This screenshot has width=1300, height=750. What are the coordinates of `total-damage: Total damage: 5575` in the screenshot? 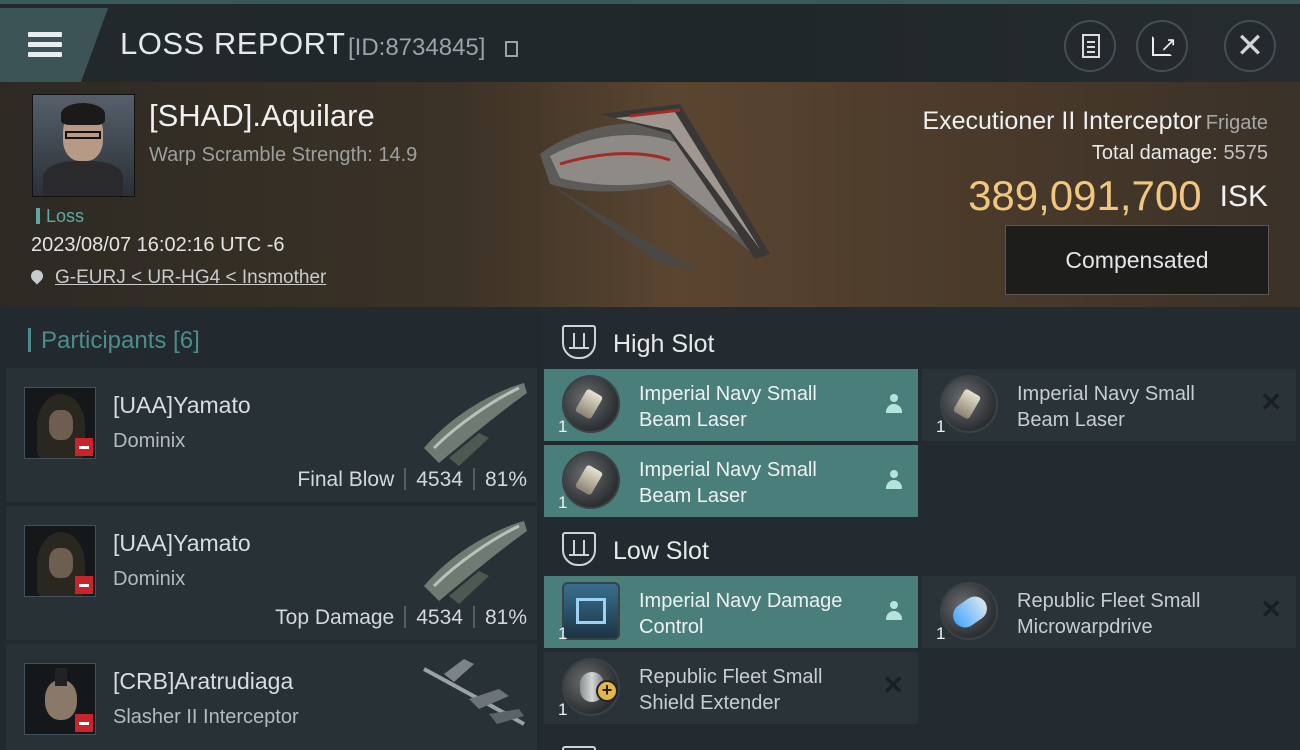 It's located at (1180, 153).